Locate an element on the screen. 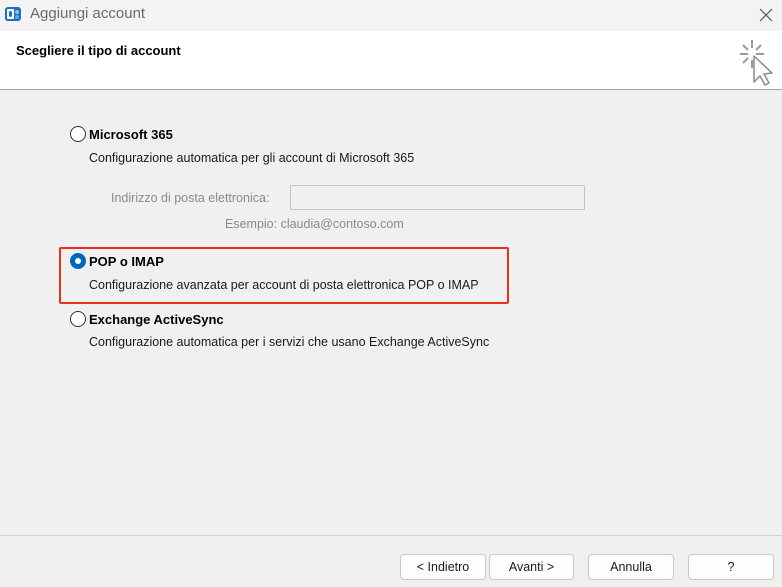 The image size is (782, 587). microsoft365-radio is located at coordinates (78, 134).